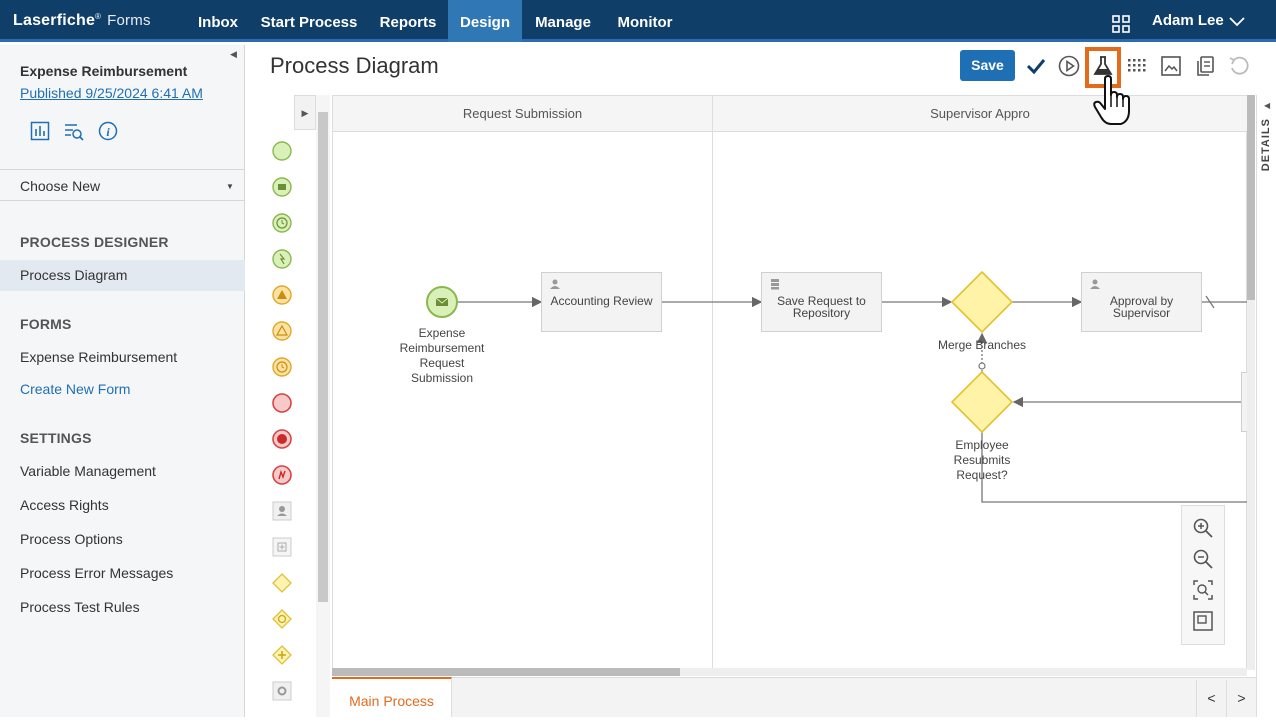 This screenshot has height=723, width=1276. What do you see at coordinates (506, 672) in the screenshot?
I see `canvas-horizontal-thumb` at bounding box center [506, 672].